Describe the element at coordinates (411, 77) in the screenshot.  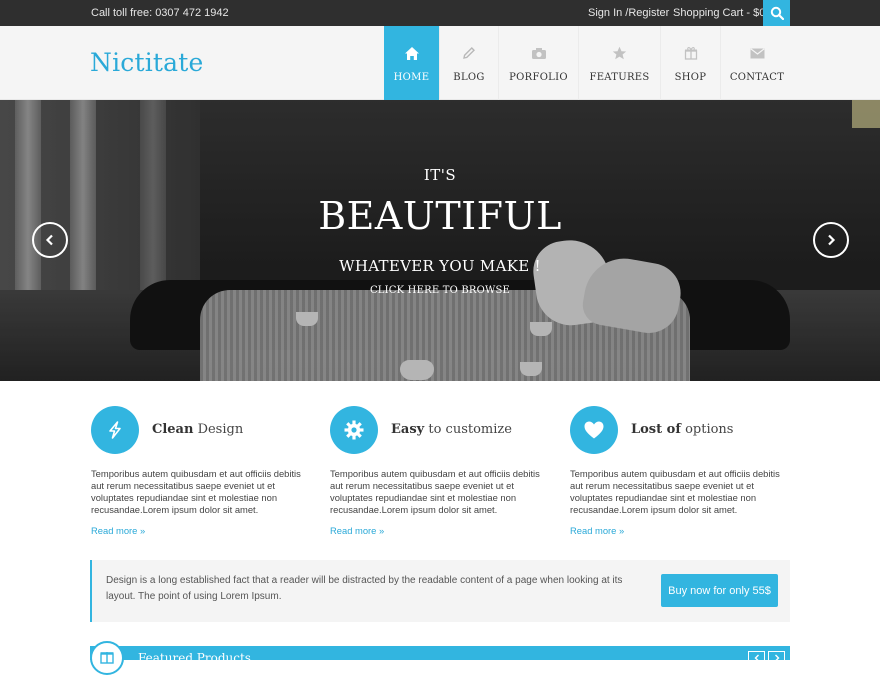
I see `nav-label-home: HOME` at that location.